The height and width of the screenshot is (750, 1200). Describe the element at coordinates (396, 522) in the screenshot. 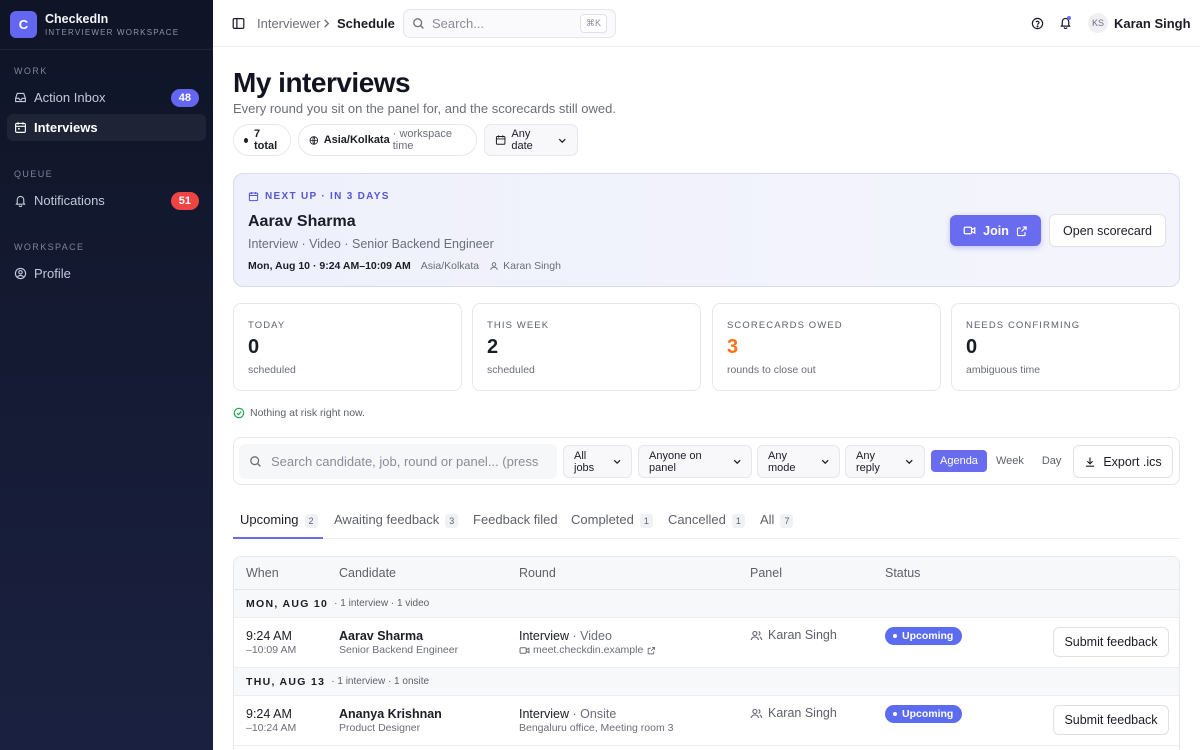

I see `tab-awaiting-feedback: Awaiting feedback 3` at that location.